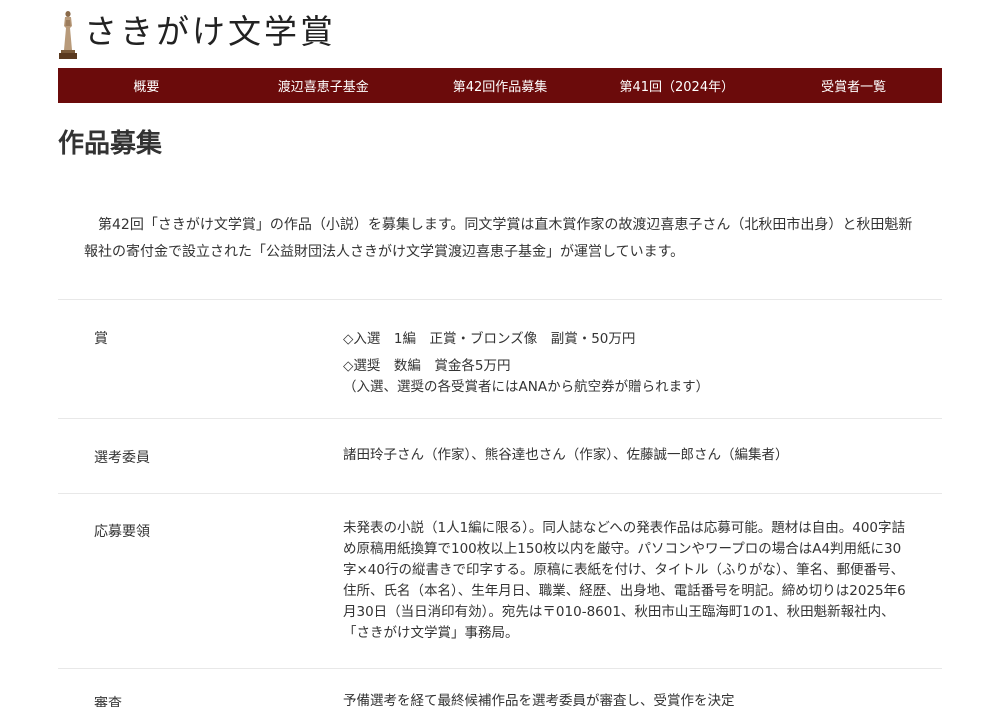 The image size is (1000, 707). Describe the element at coordinates (526, 387) in the screenshot. I see `prize-line-note: （入選、選奨の各受賞者にはANAから航空券が贈られます）` at that location.